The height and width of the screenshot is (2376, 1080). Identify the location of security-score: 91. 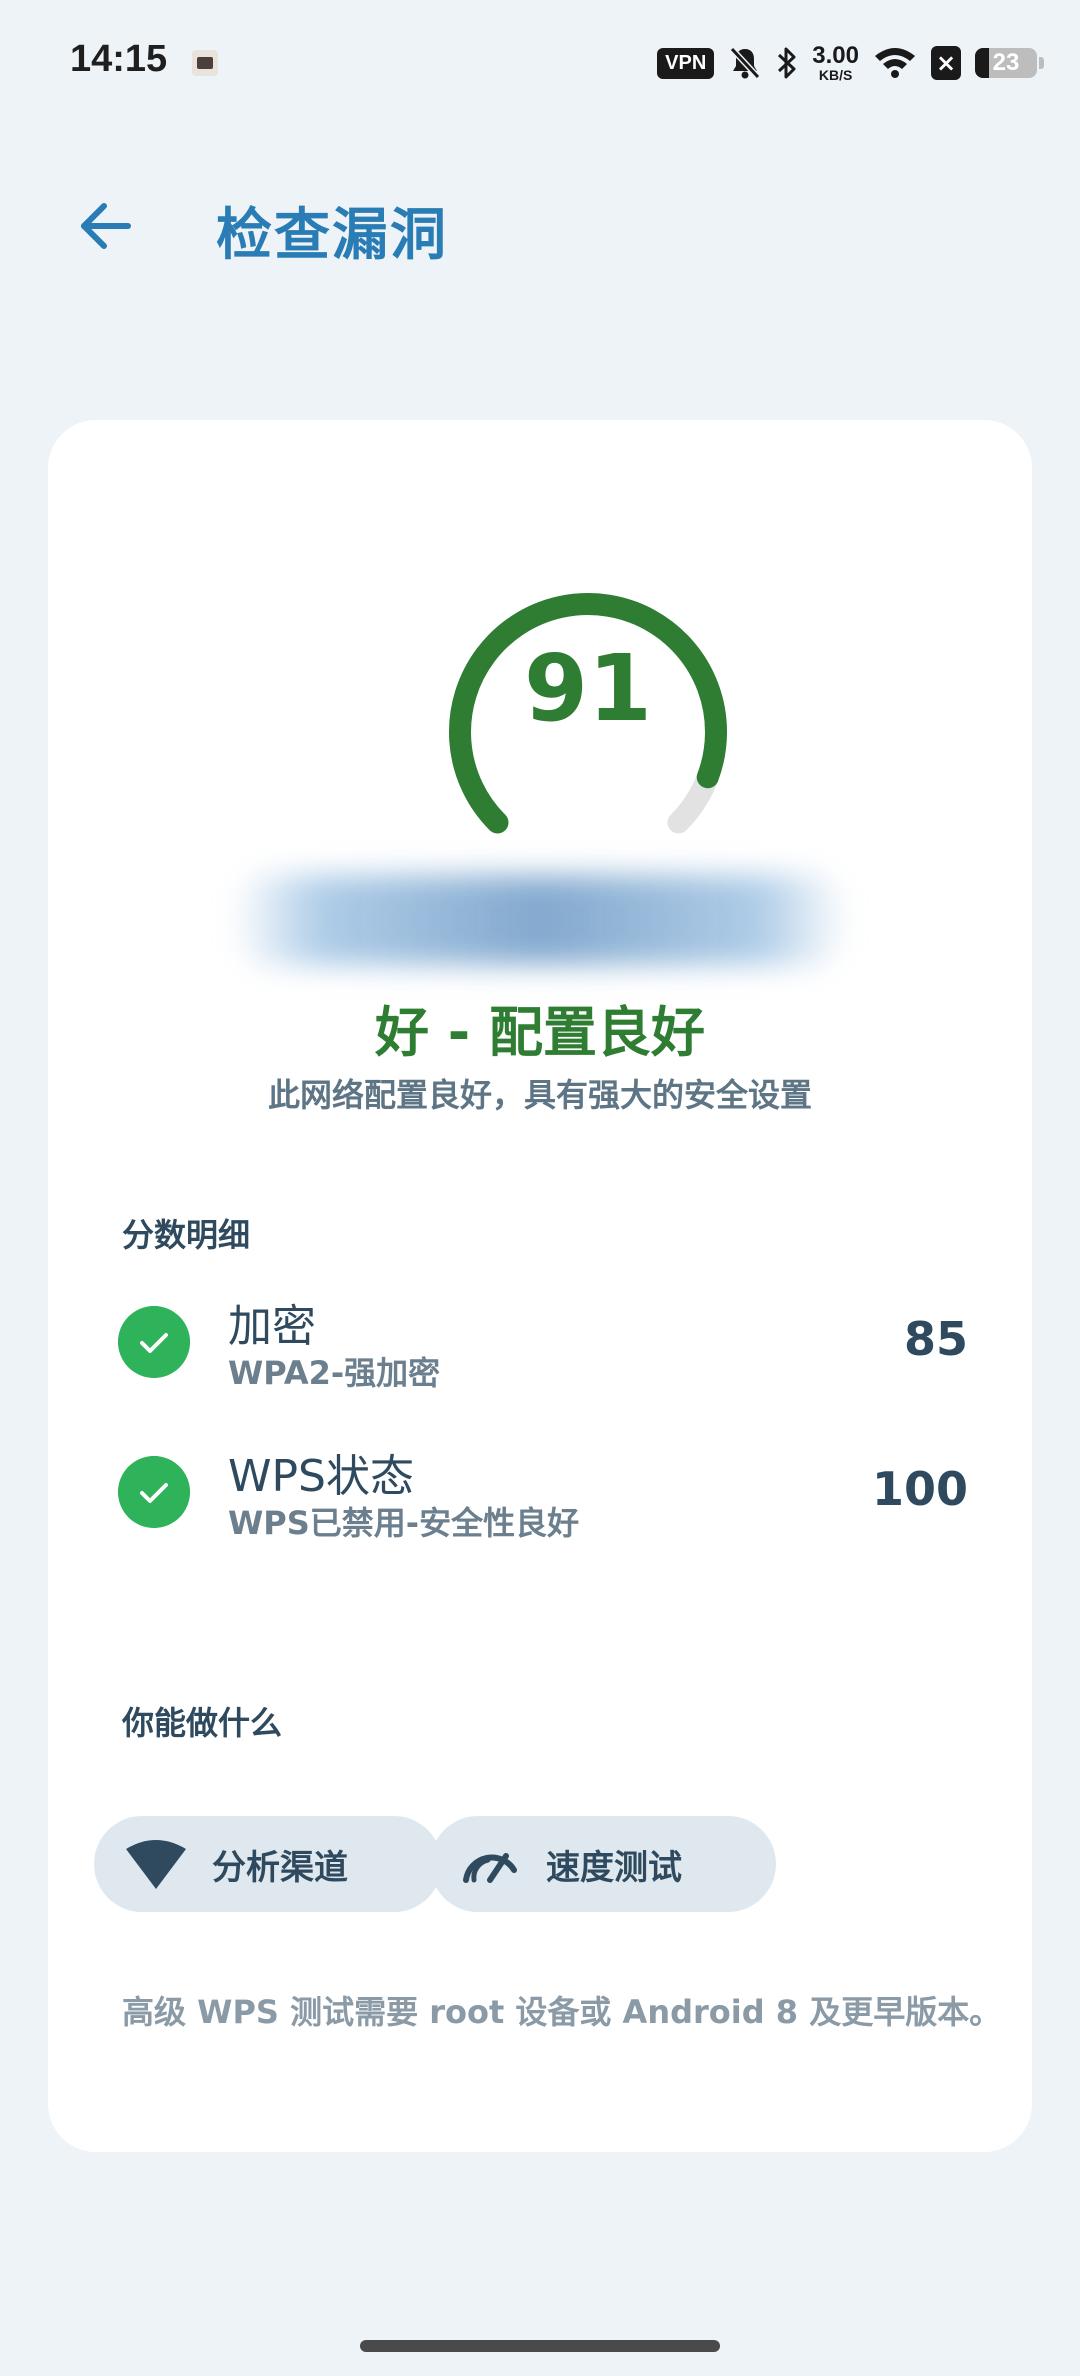
(588, 688).